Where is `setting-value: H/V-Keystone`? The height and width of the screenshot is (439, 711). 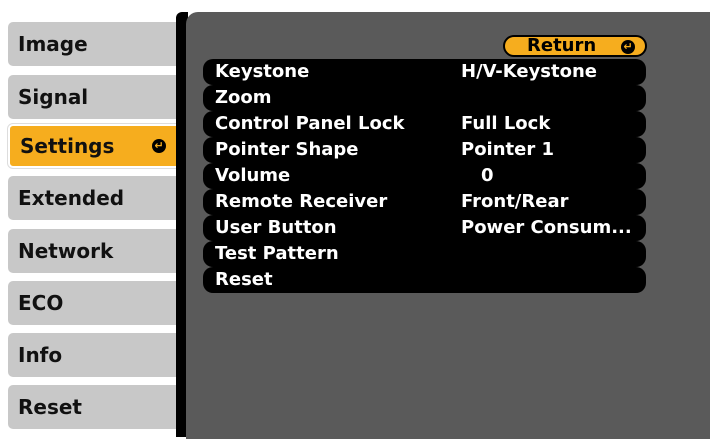
setting-value: H/V-Keystone is located at coordinates (529, 71).